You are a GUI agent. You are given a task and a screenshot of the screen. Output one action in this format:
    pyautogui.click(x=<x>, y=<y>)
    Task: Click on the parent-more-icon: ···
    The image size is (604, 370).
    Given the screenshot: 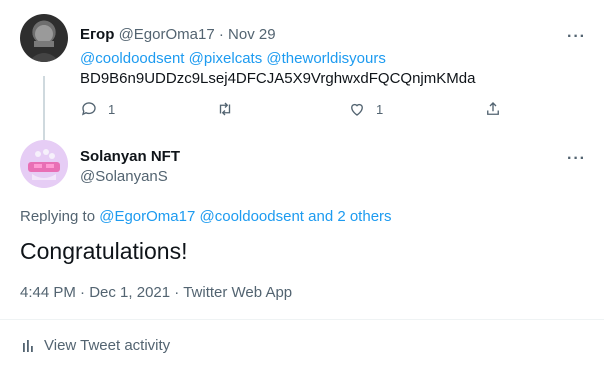 What is the action you would take?
    pyautogui.click(x=576, y=37)
    